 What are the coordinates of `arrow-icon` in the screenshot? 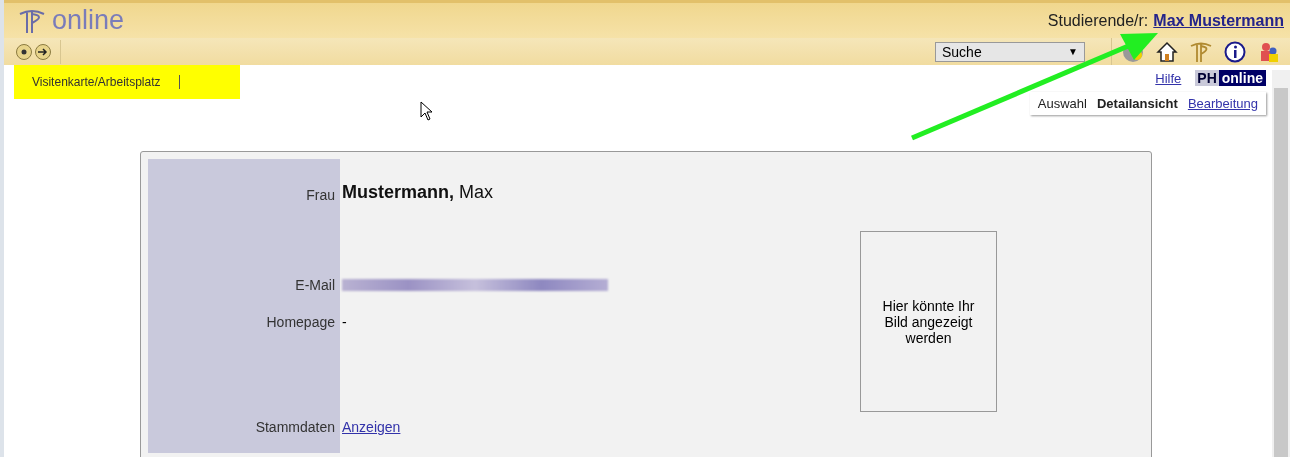 It's located at (43, 51).